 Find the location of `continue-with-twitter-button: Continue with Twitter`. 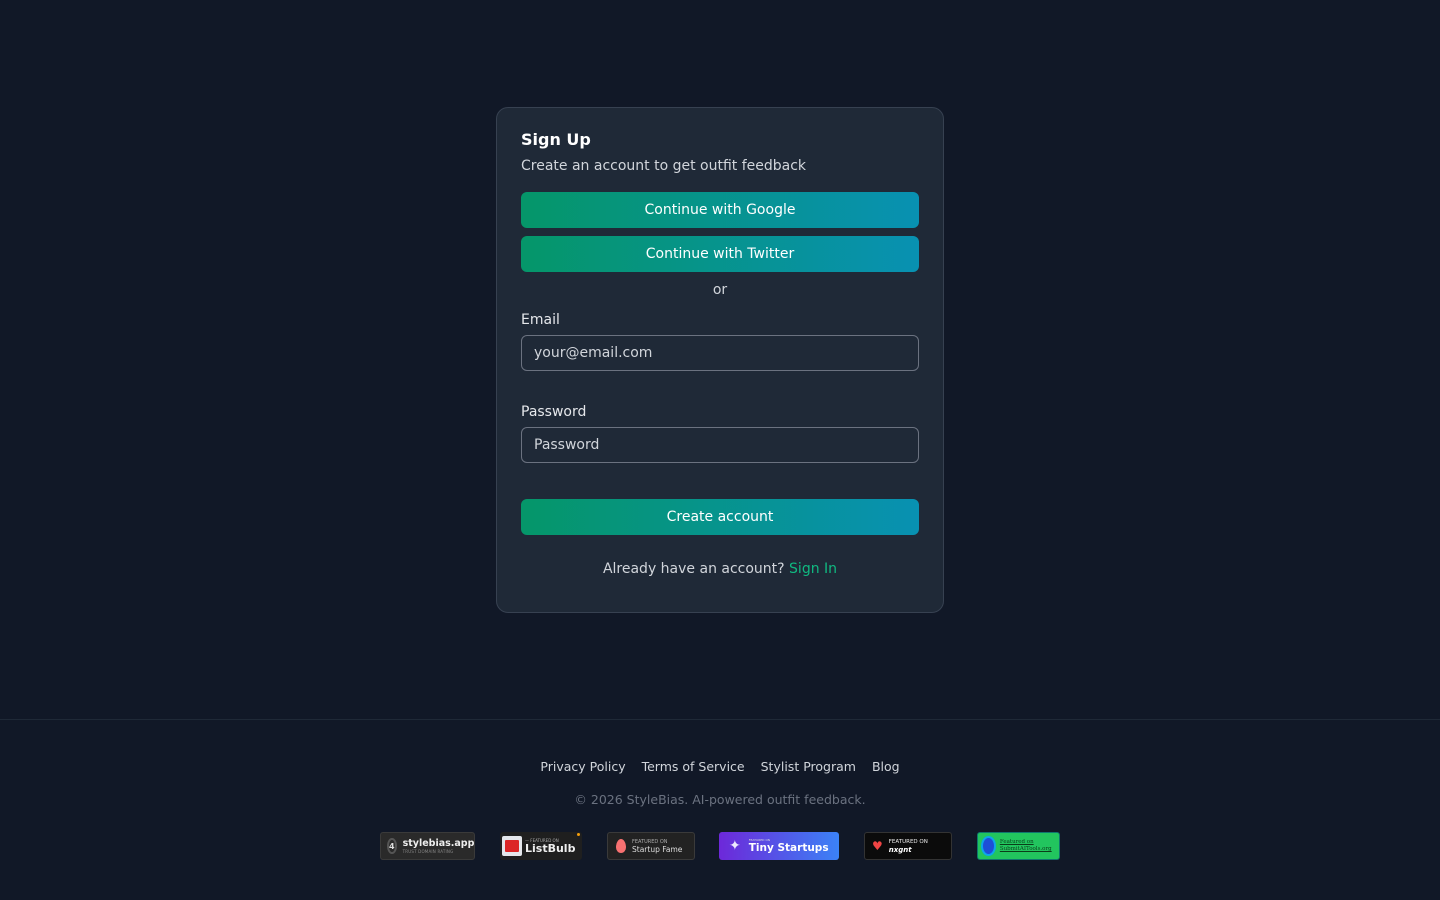

continue-with-twitter-button: Continue with Twitter is located at coordinates (720, 254).